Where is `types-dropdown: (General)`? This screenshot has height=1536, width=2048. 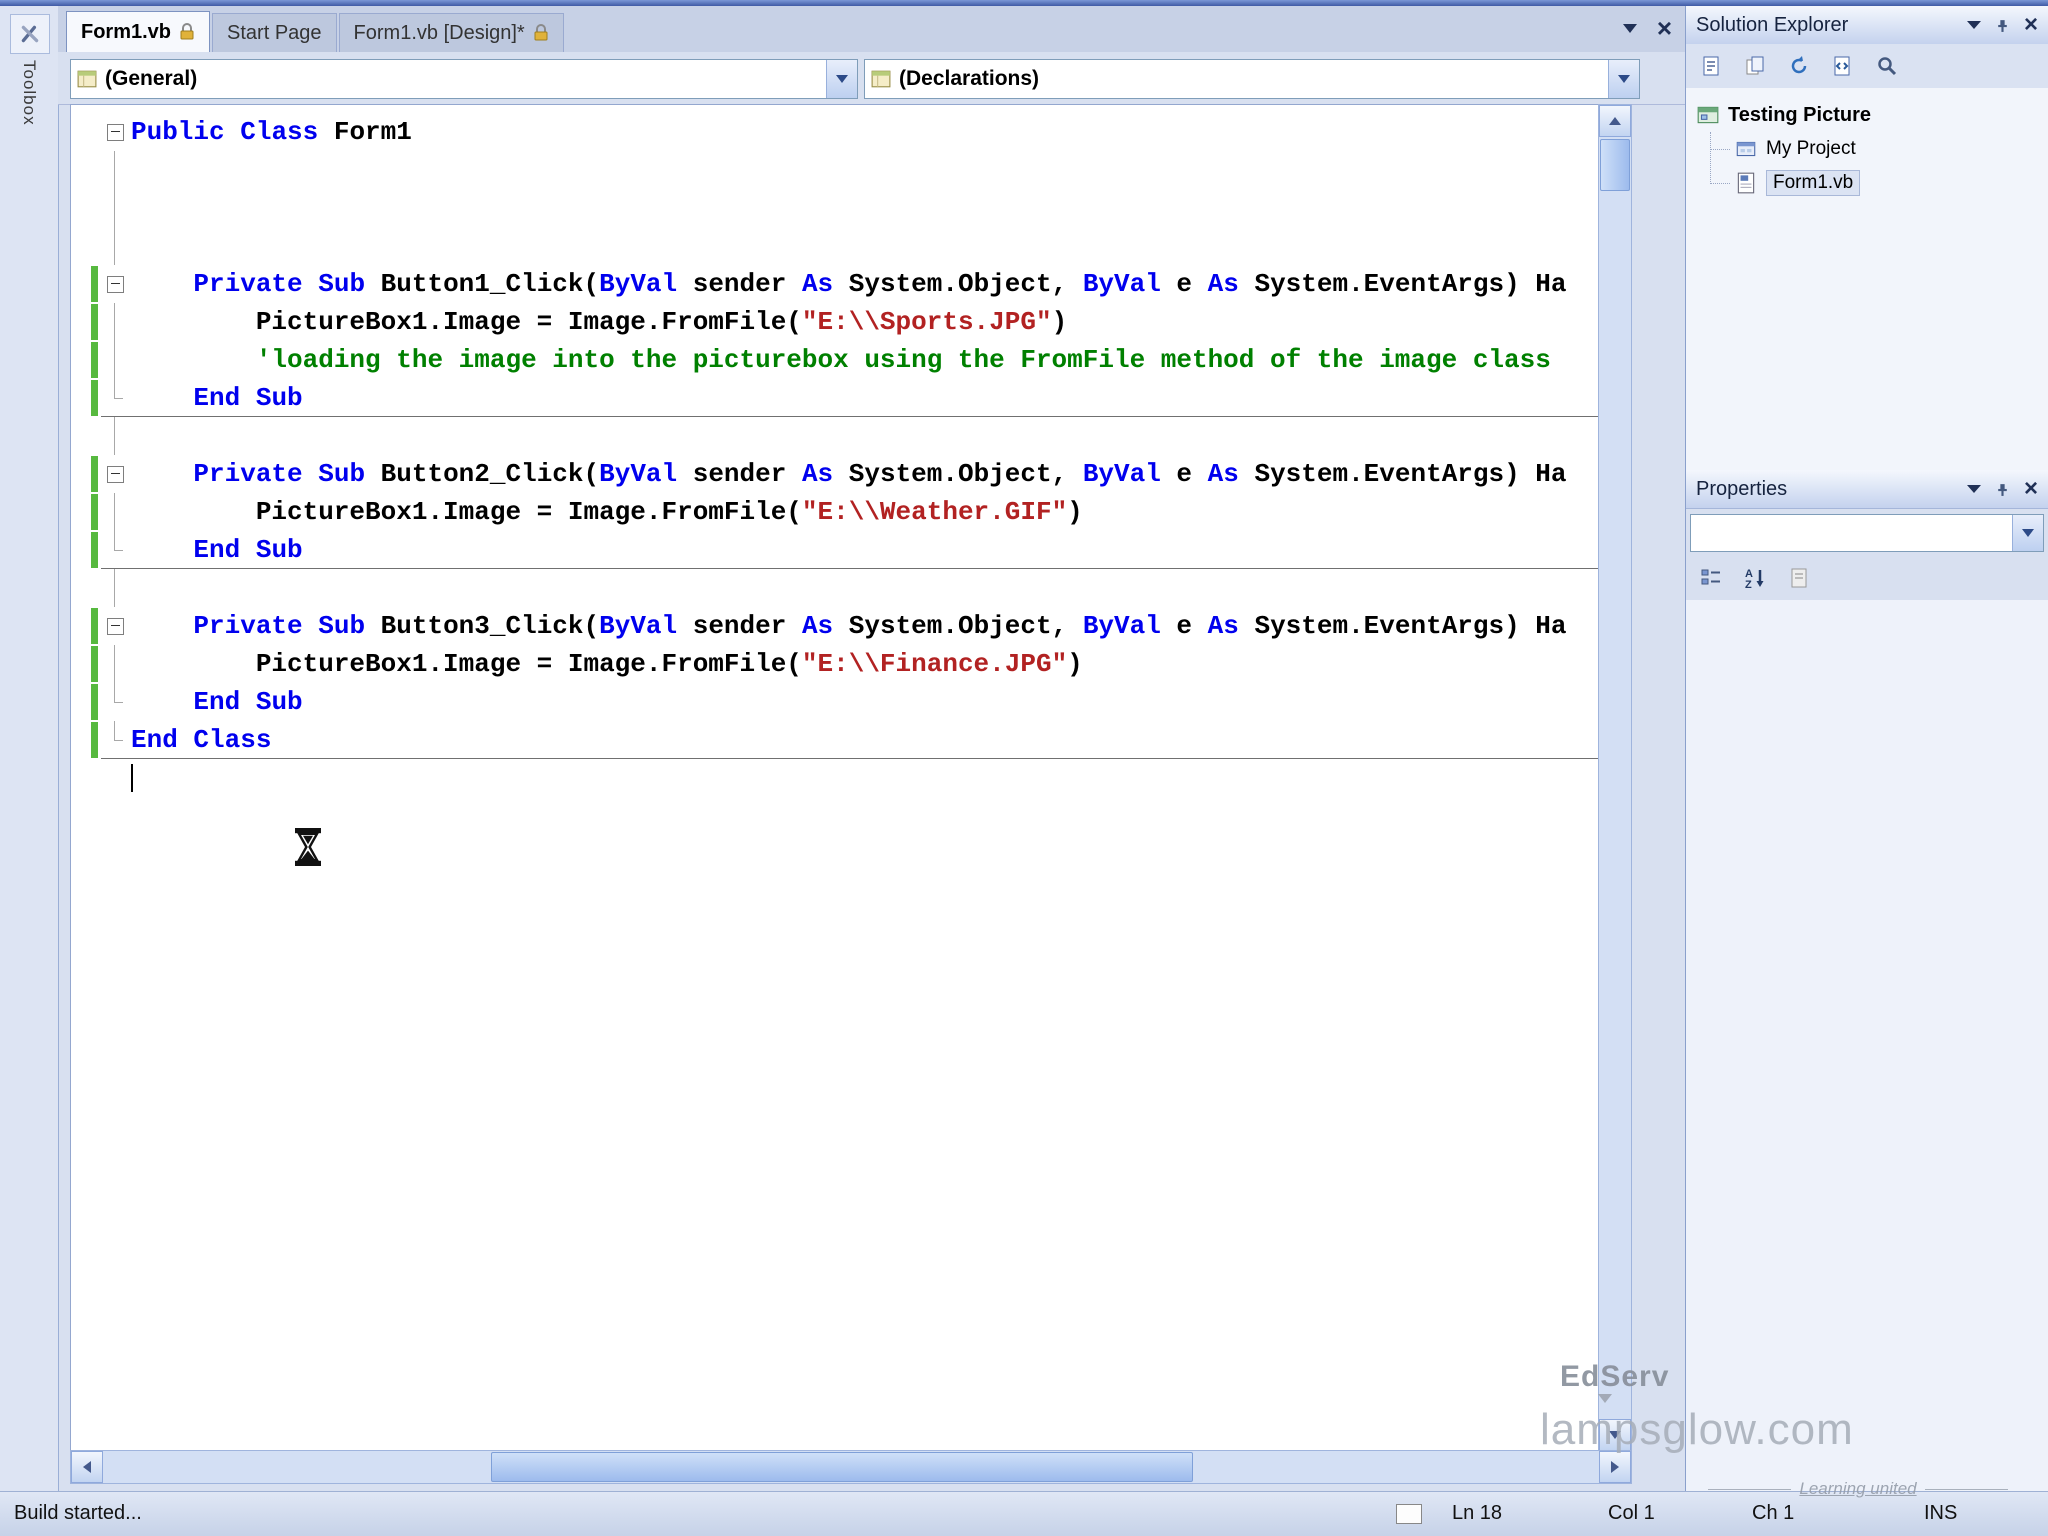
types-dropdown: (General) is located at coordinates (464, 79).